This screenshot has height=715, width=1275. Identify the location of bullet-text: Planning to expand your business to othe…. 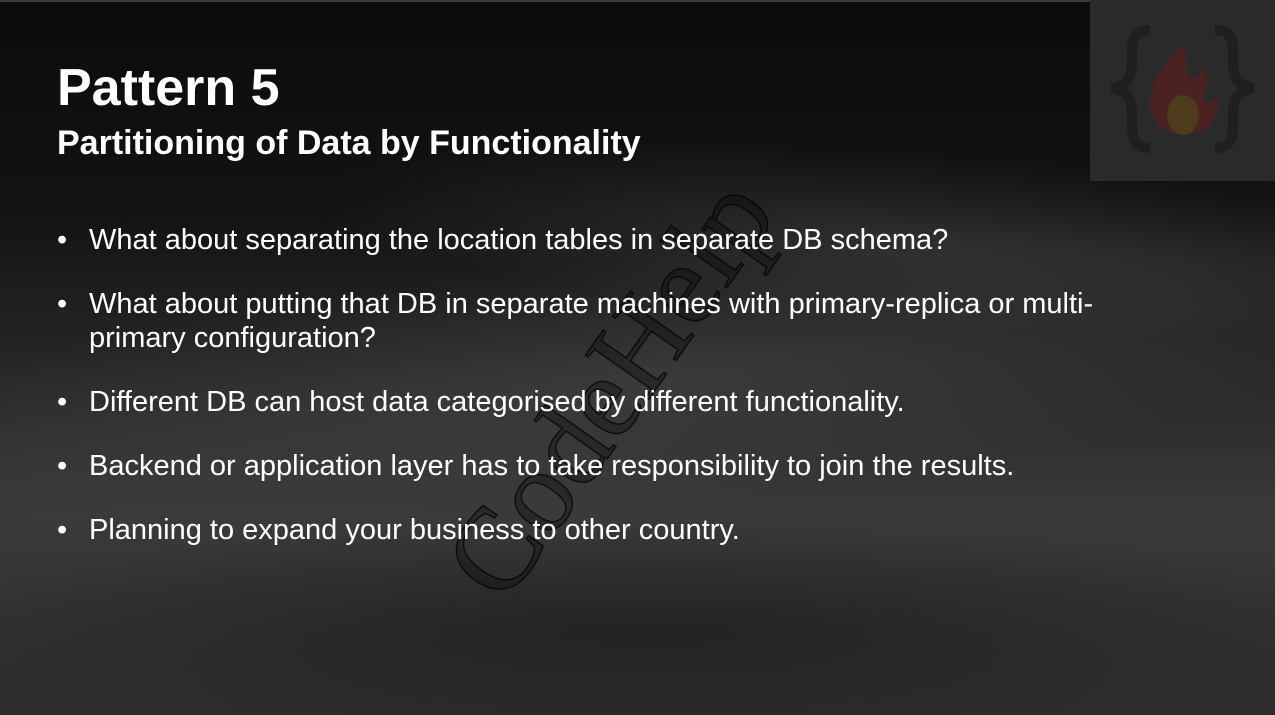
(414, 530).